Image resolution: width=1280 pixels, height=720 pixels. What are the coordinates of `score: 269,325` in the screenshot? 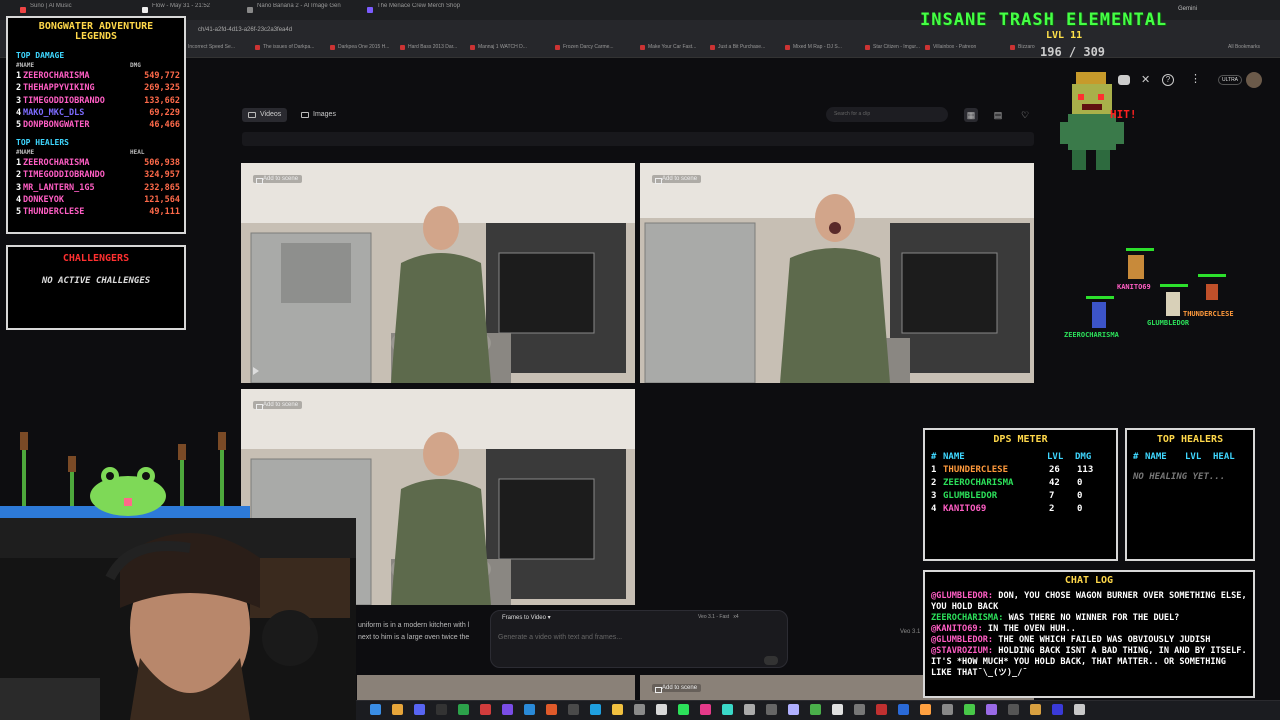 It's located at (162, 88).